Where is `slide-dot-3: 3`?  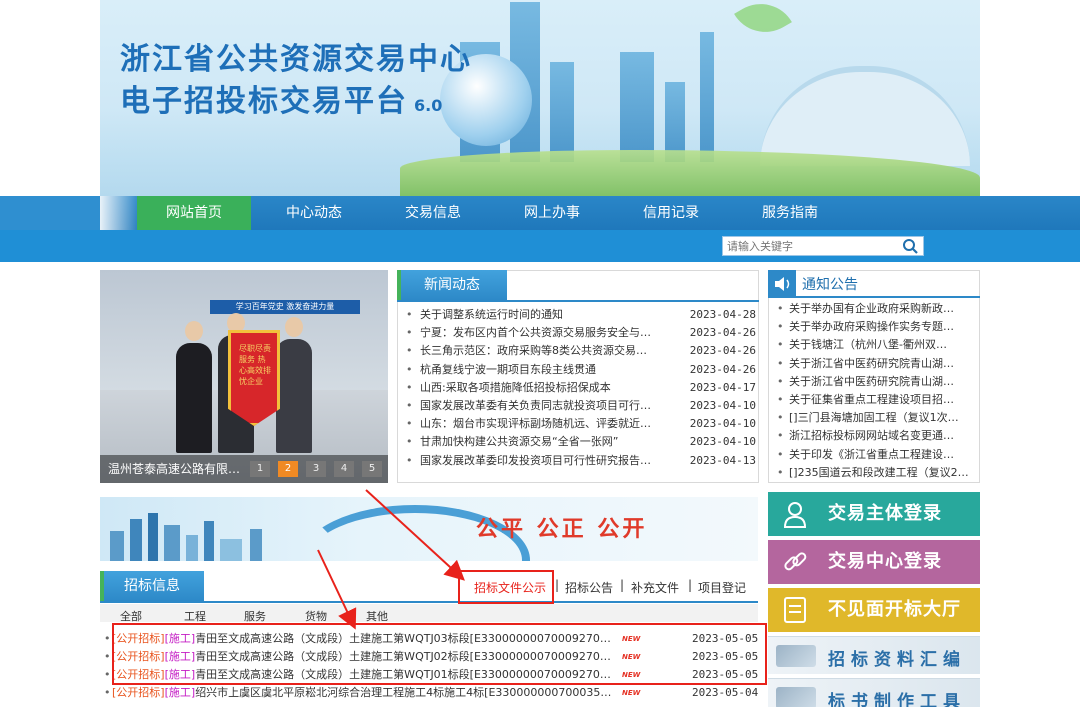
slide-dot-3: 3 is located at coordinates (316, 469).